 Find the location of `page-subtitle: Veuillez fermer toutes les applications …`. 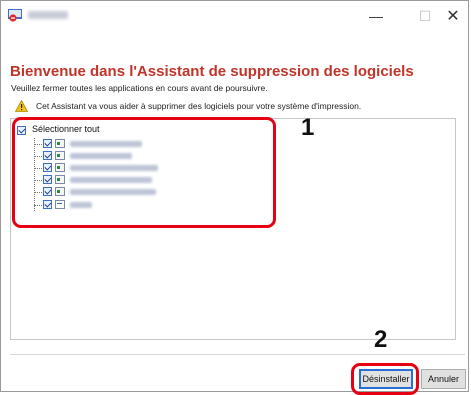

page-subtitle: Veuillez fermer toutes les applications … is located at coordinates (139, 88).